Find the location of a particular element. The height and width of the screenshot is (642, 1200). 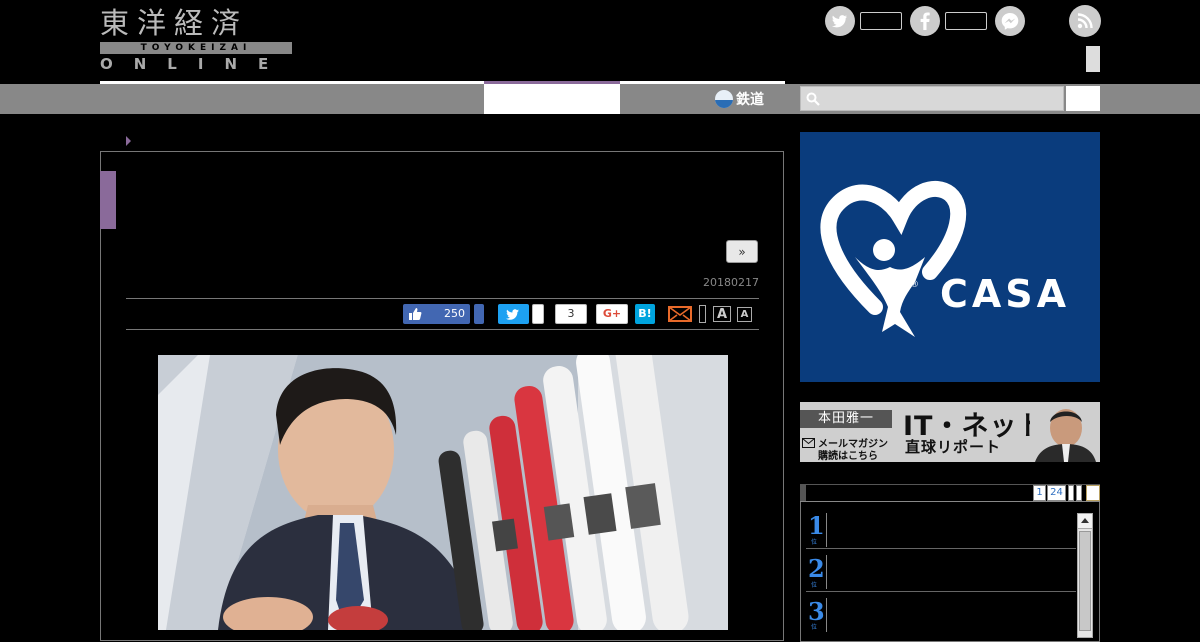

nav-tab-active is located at coordinates (552, 99).